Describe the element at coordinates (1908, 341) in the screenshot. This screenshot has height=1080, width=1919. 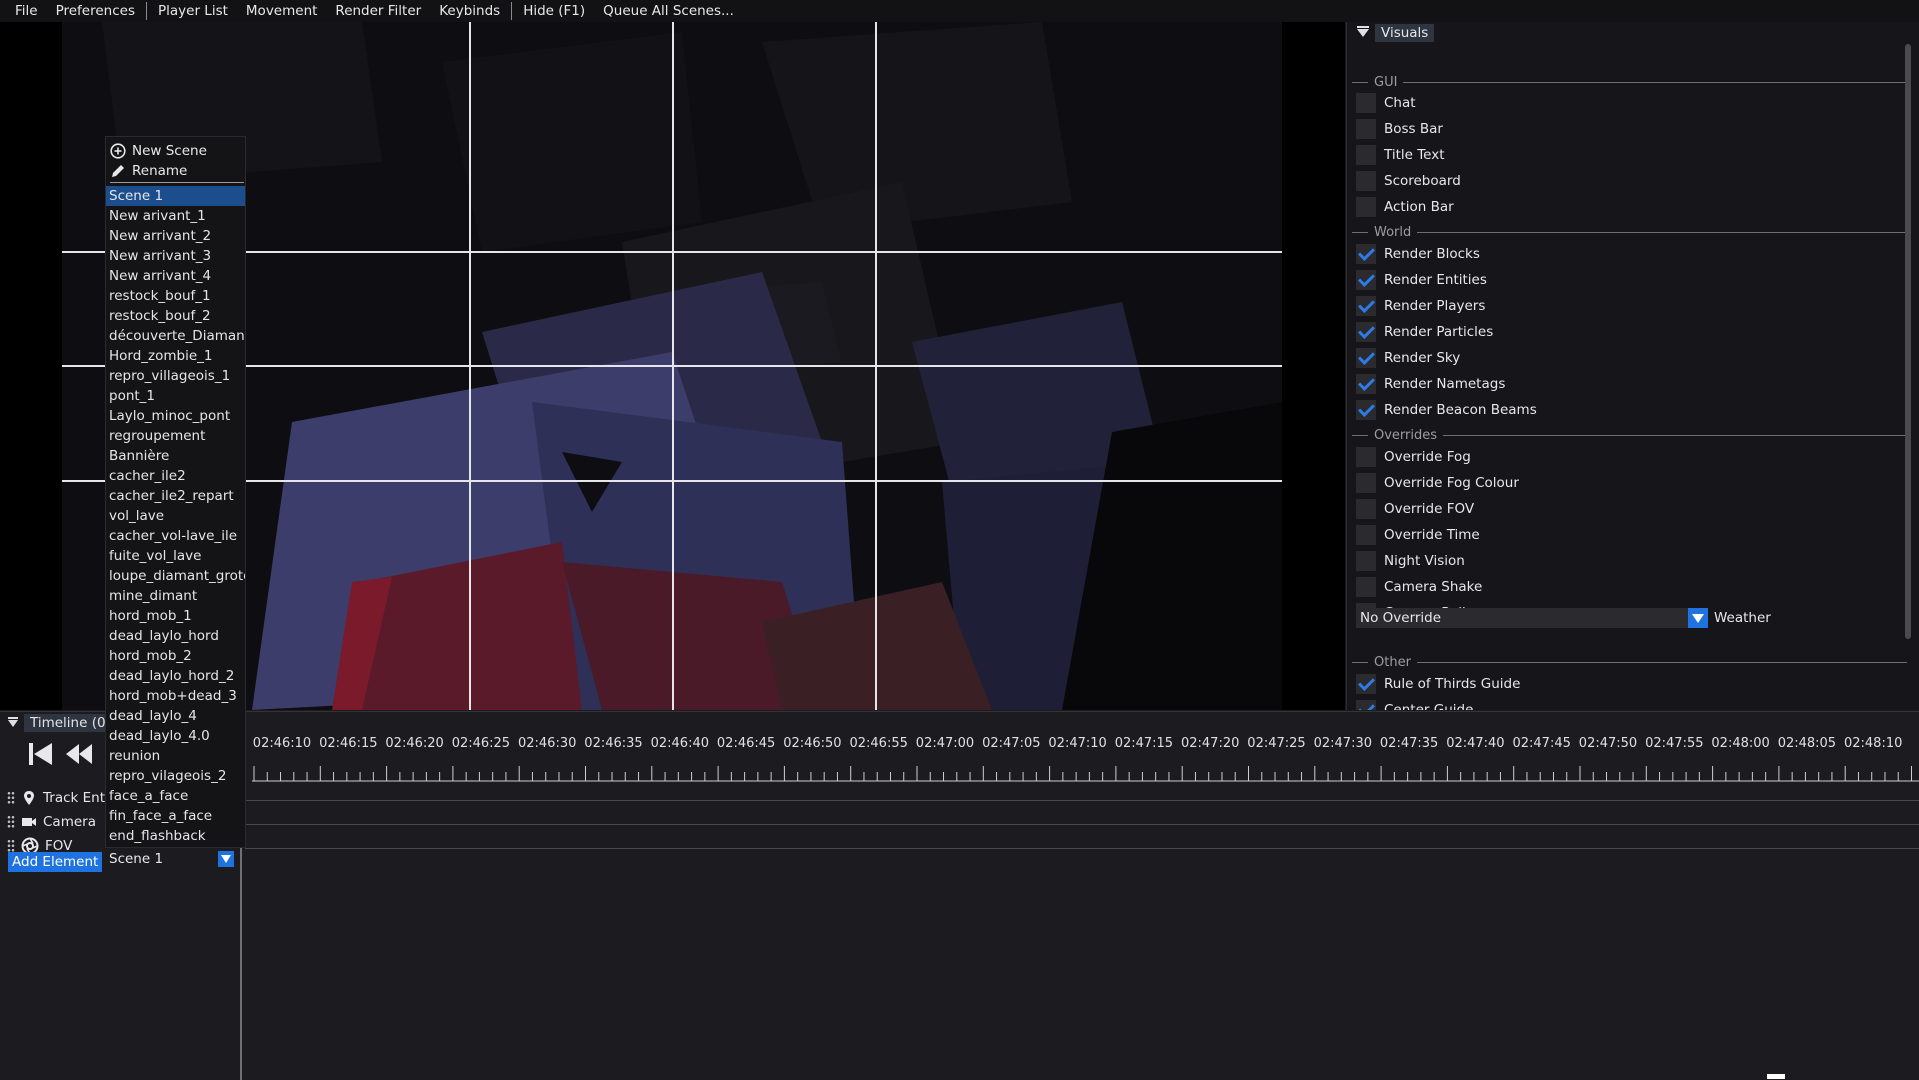
I see `visuals-scrollbar` at that location.